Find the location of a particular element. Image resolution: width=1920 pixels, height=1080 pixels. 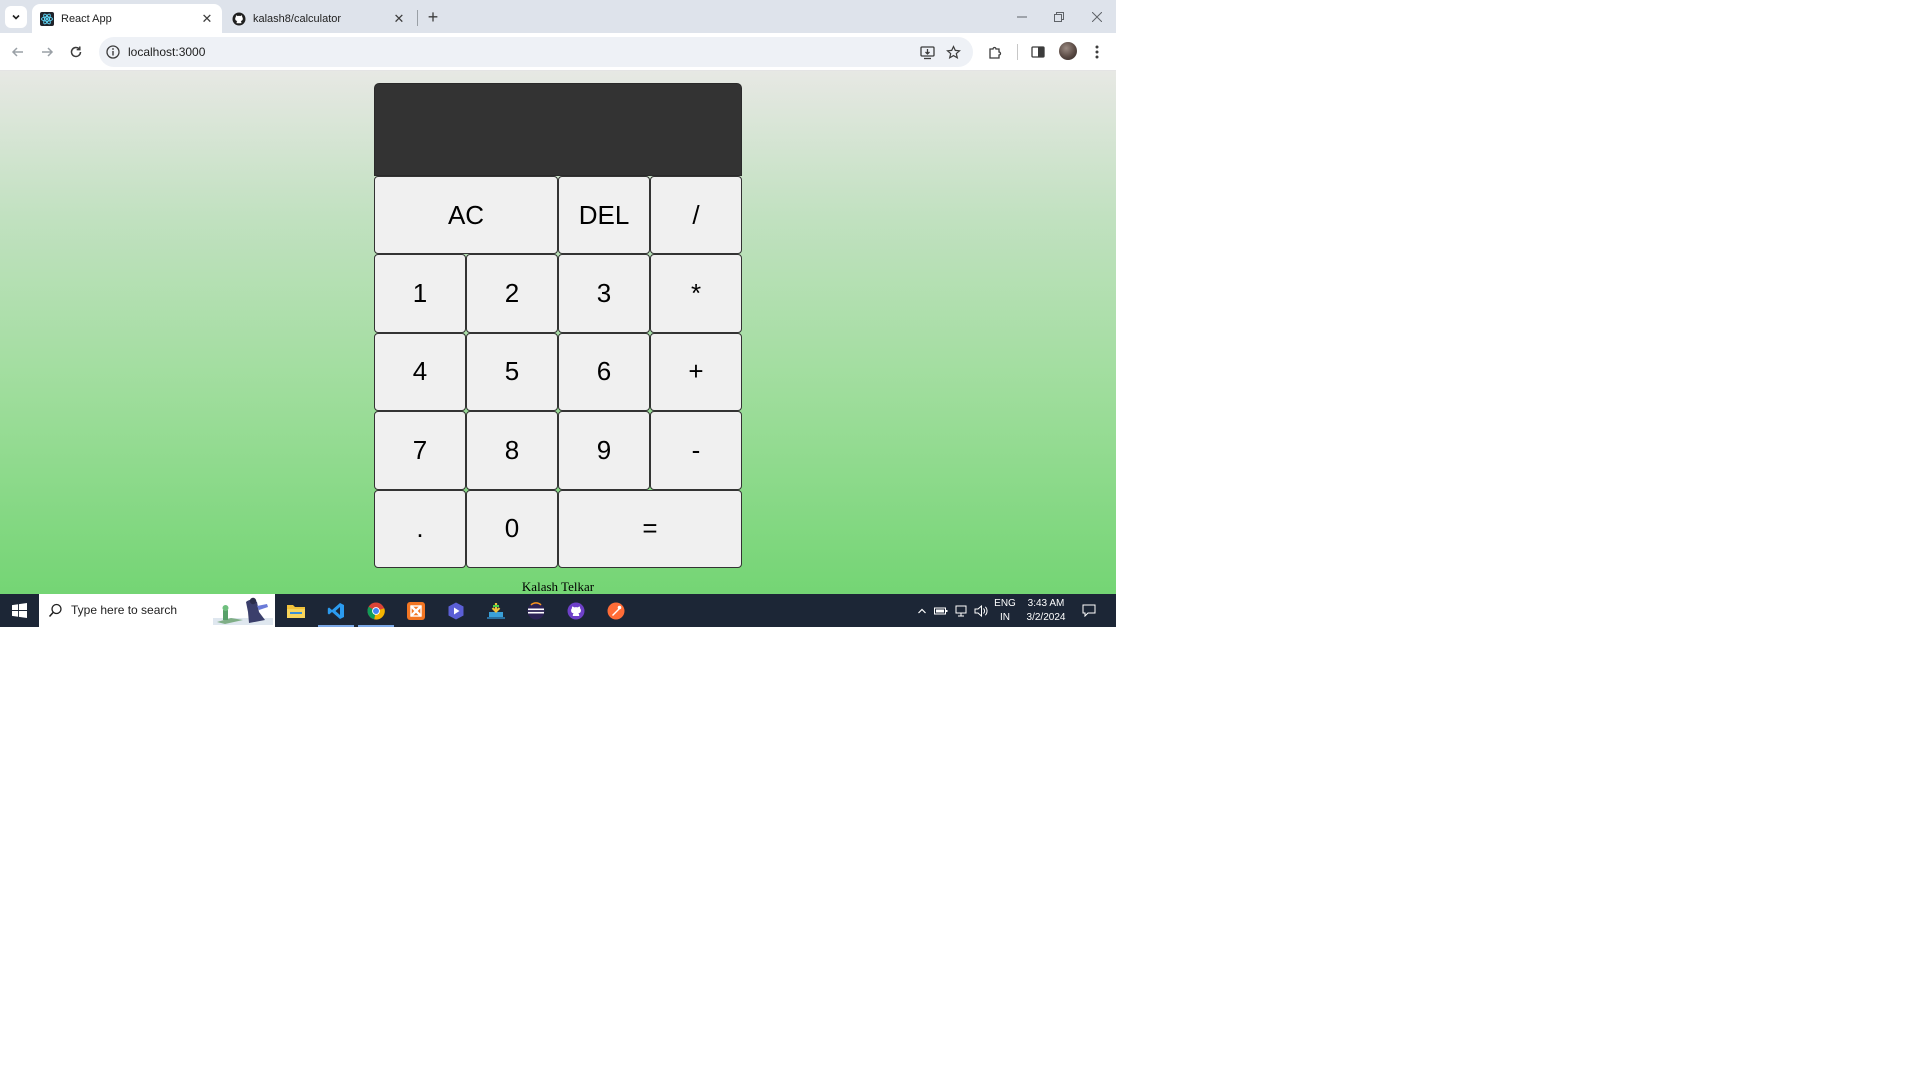

restore-icon is located at coordinates (1059, 16).